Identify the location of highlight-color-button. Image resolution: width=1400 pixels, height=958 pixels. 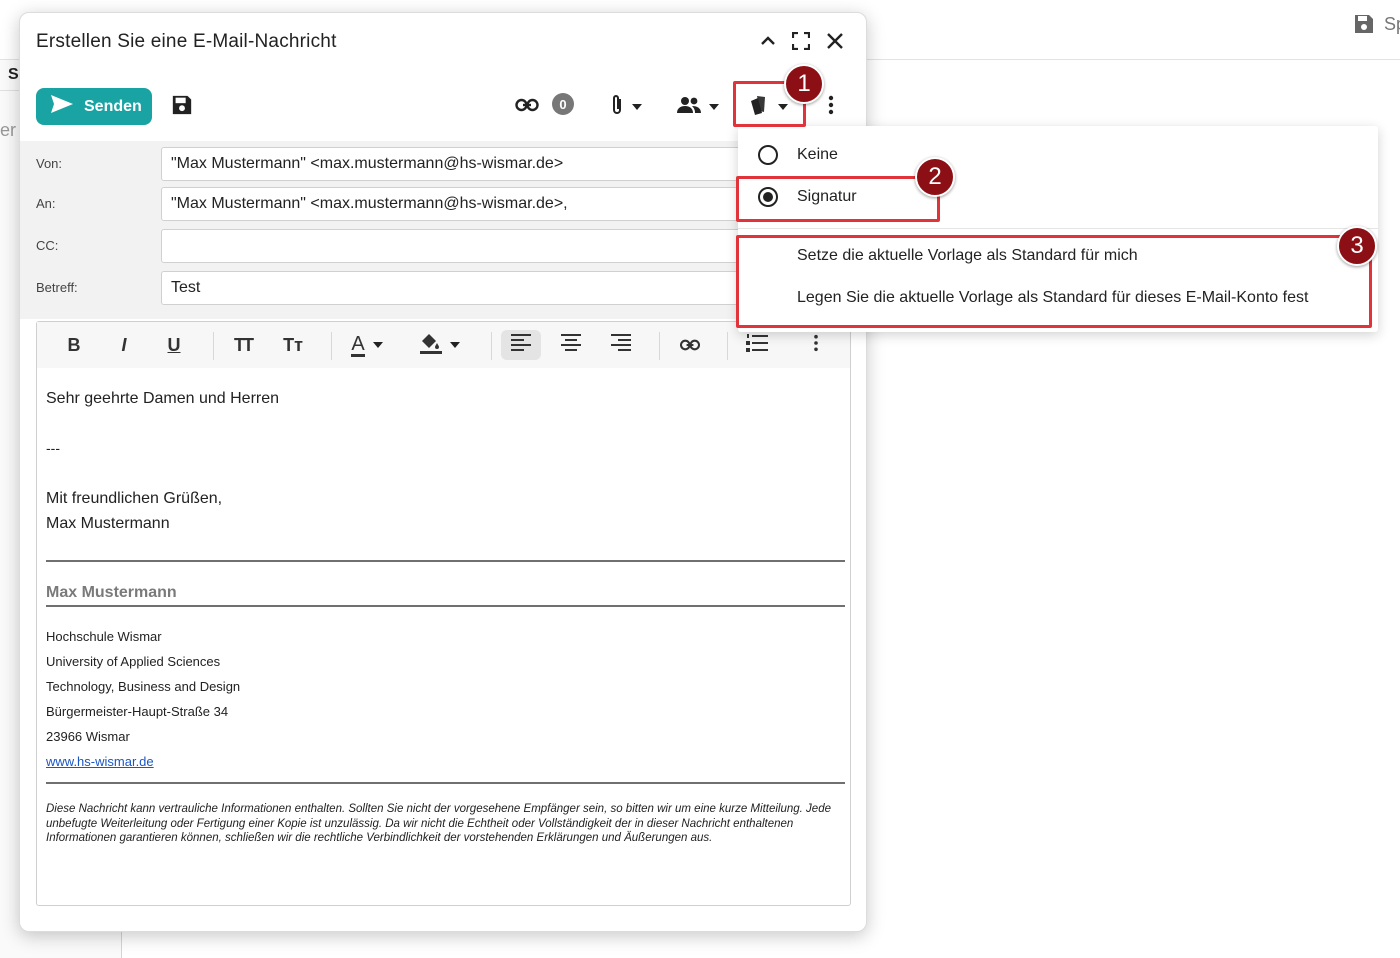
(439, 345).